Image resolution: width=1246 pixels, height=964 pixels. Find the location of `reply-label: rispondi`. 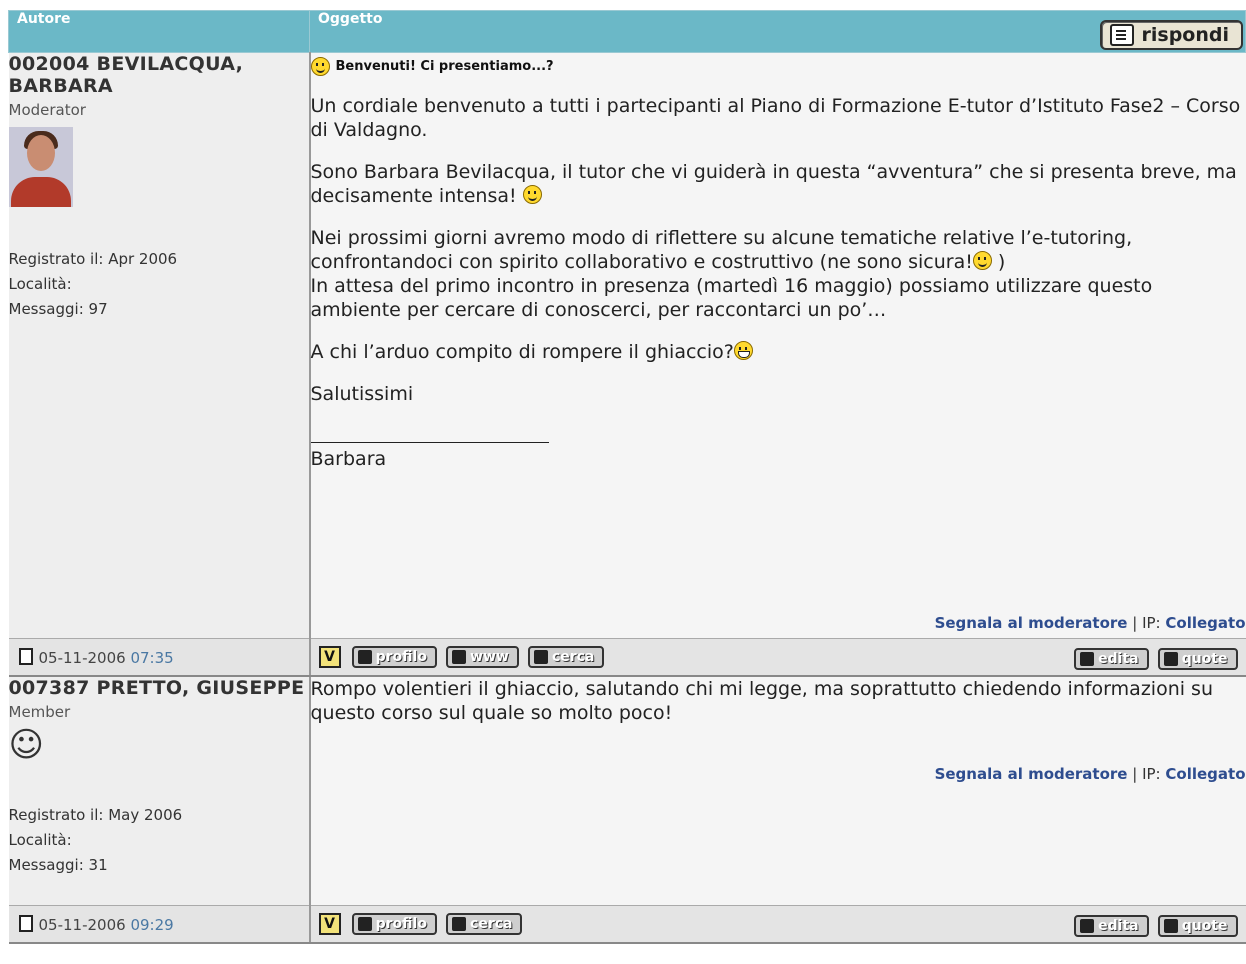

reply-label: rispondi is located at coordinates (1185, 35).